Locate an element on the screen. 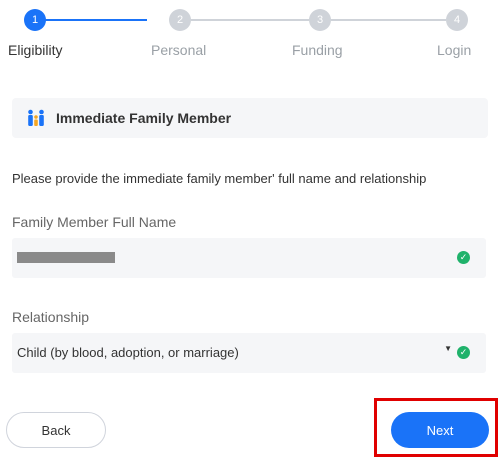 The image size is (500, 459). relationship-label: Relationship is located at coordinates (51, 317).